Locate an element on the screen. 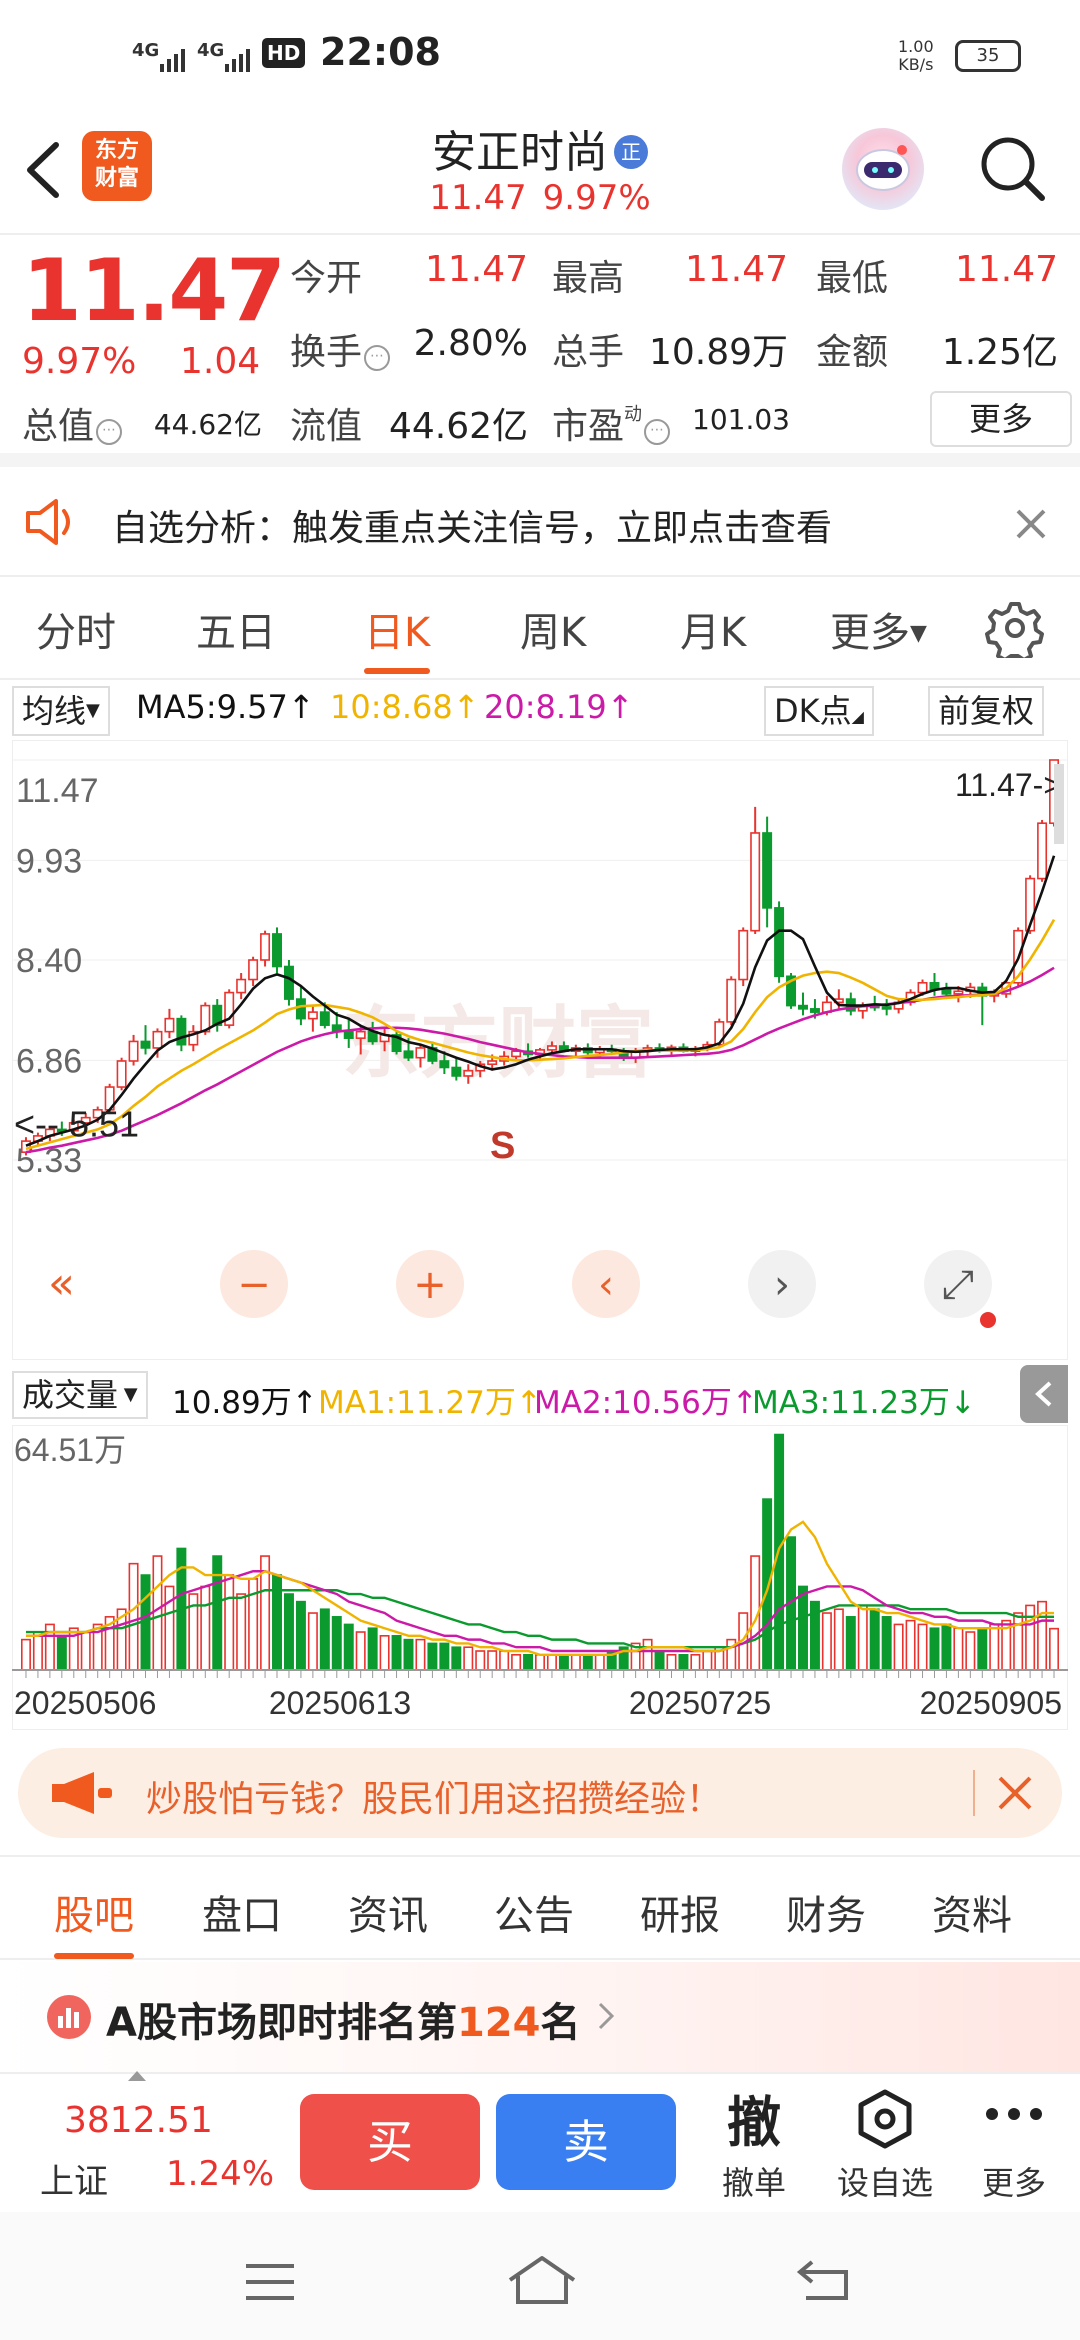 This screenshot has width=1080, height=2340. high-value: 11.47 is located at coordinates (736, 269).